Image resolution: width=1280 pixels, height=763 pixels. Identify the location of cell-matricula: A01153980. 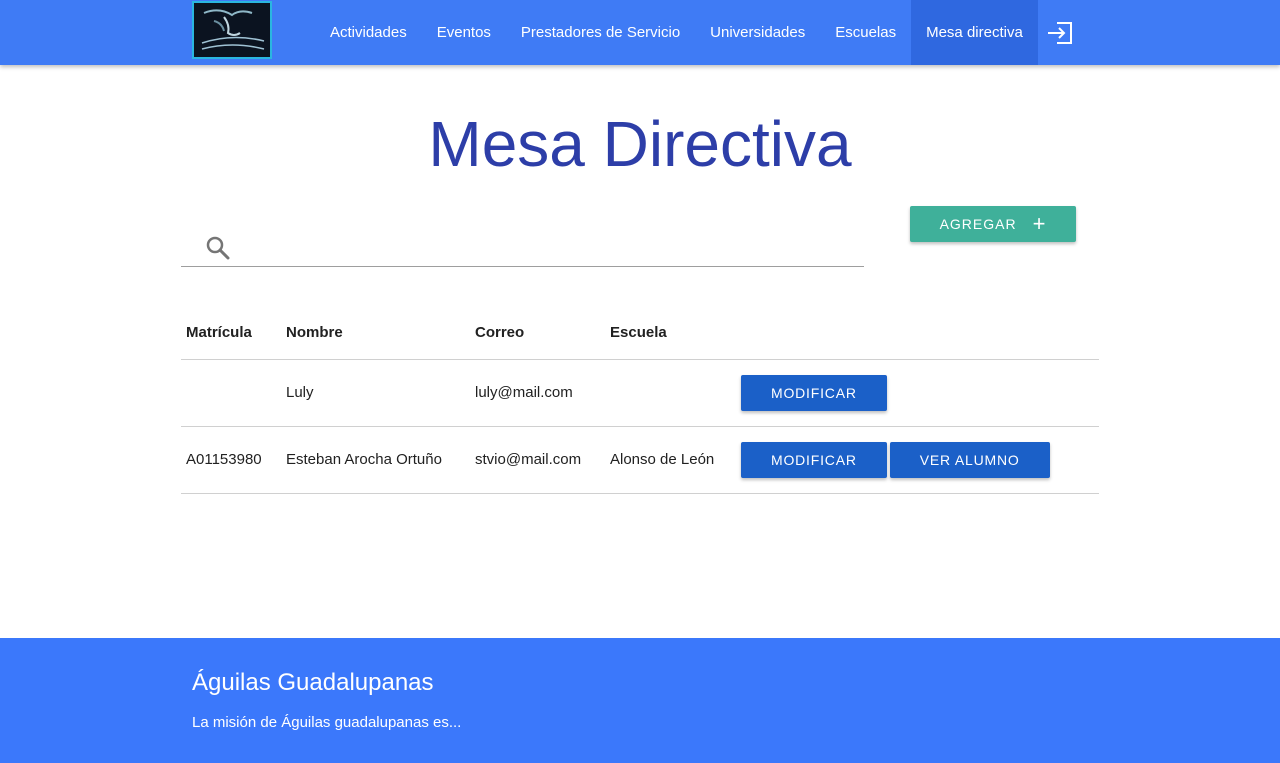
(231, 460).